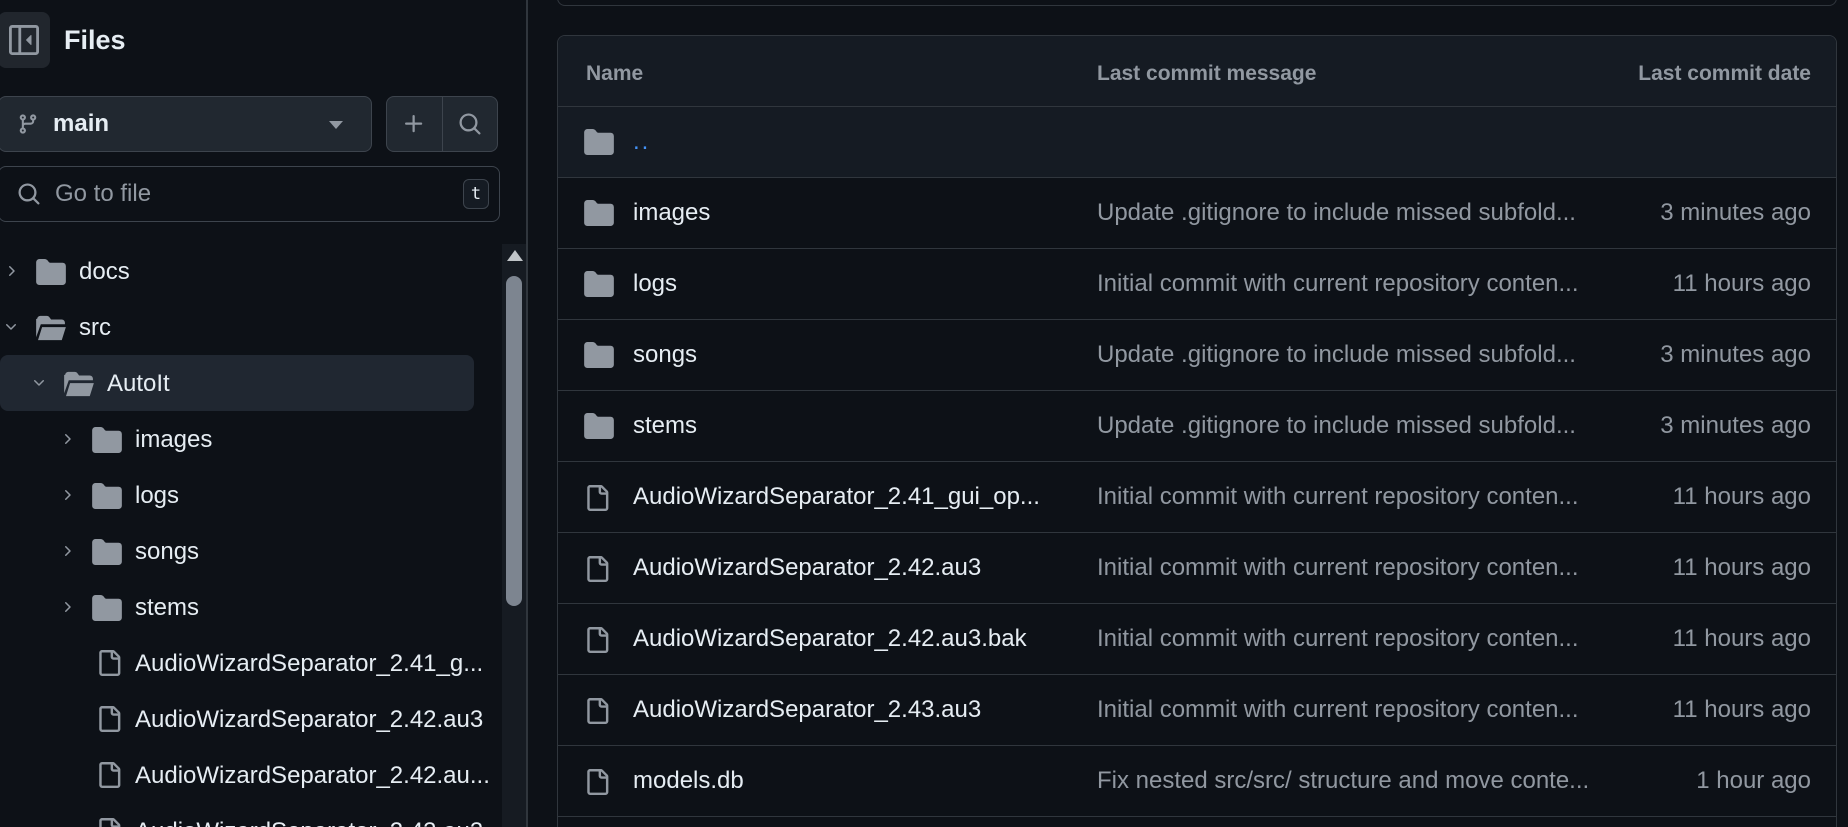 This screenshot has width=1848, height=827. I want to click on scrollbar-thumb, so click(514, 441).